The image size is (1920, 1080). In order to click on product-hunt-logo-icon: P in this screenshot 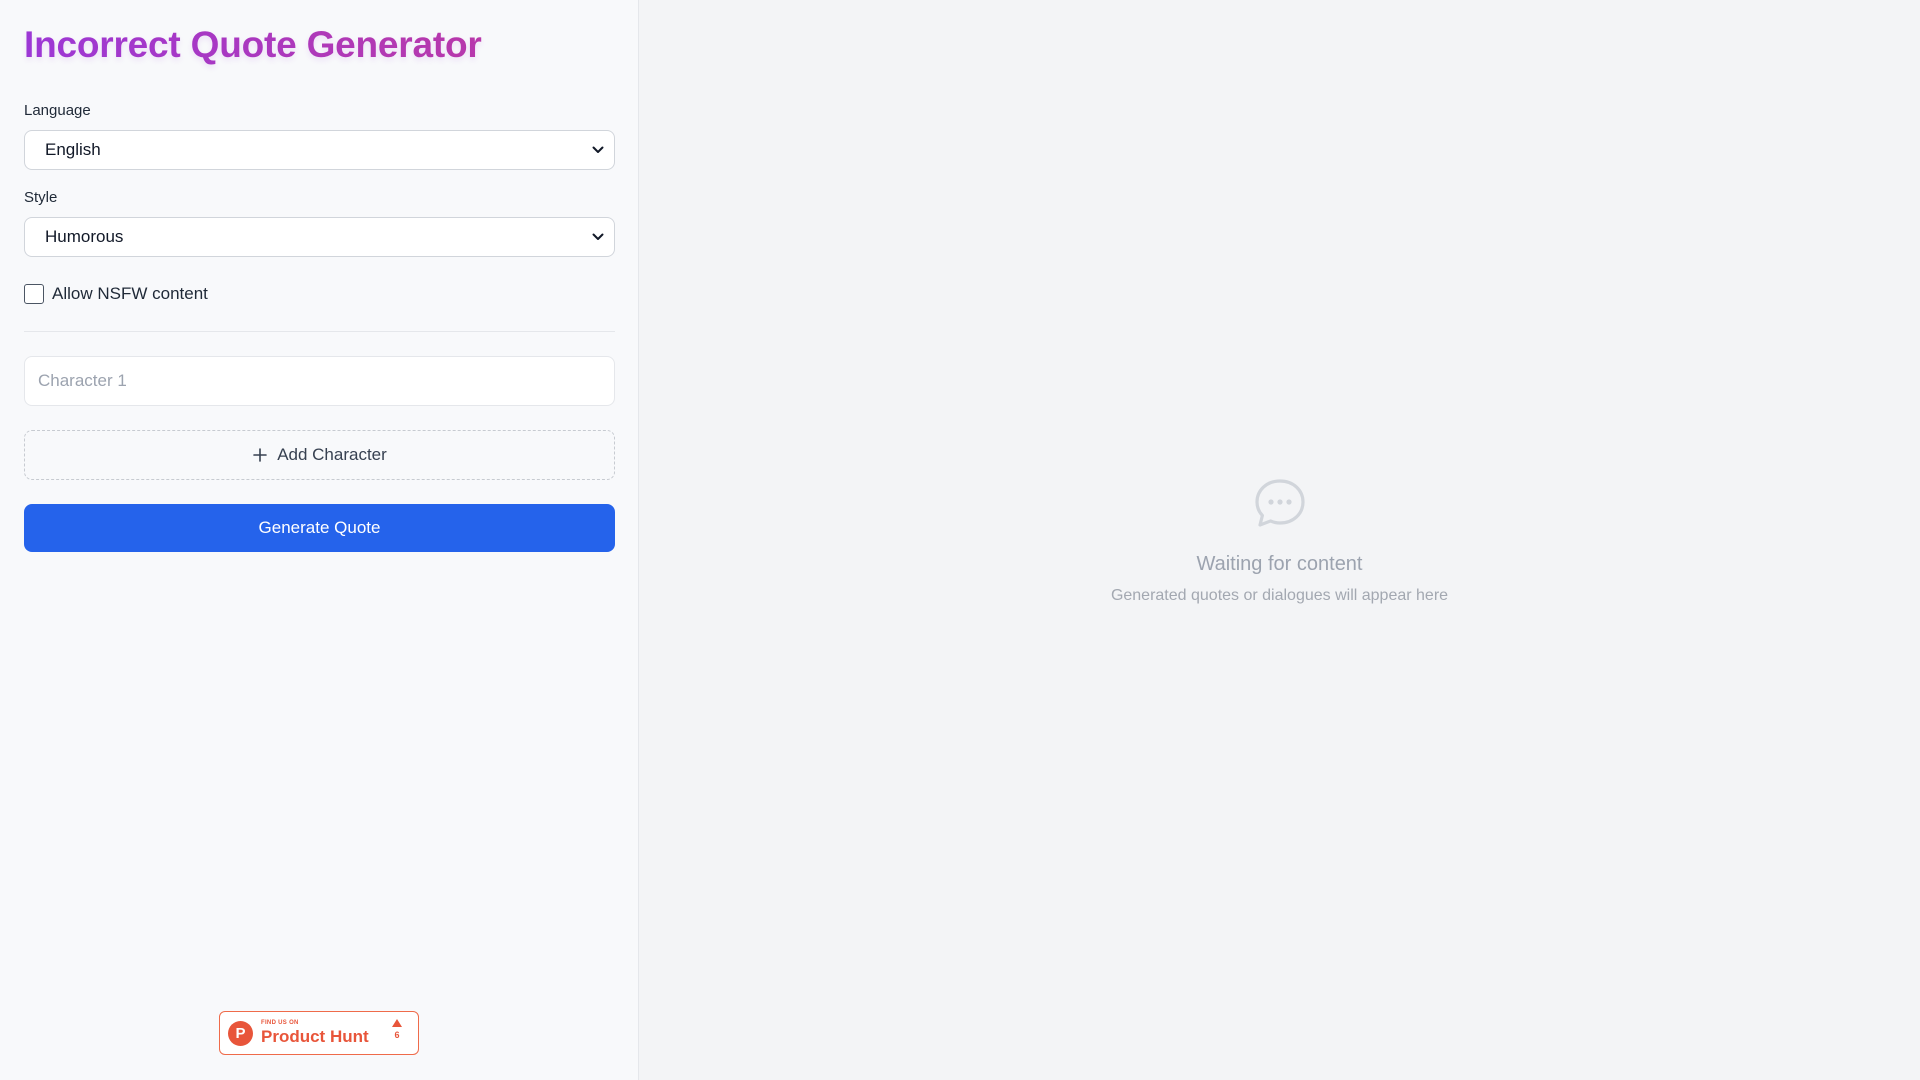, I will do `click(240, 1033)`.